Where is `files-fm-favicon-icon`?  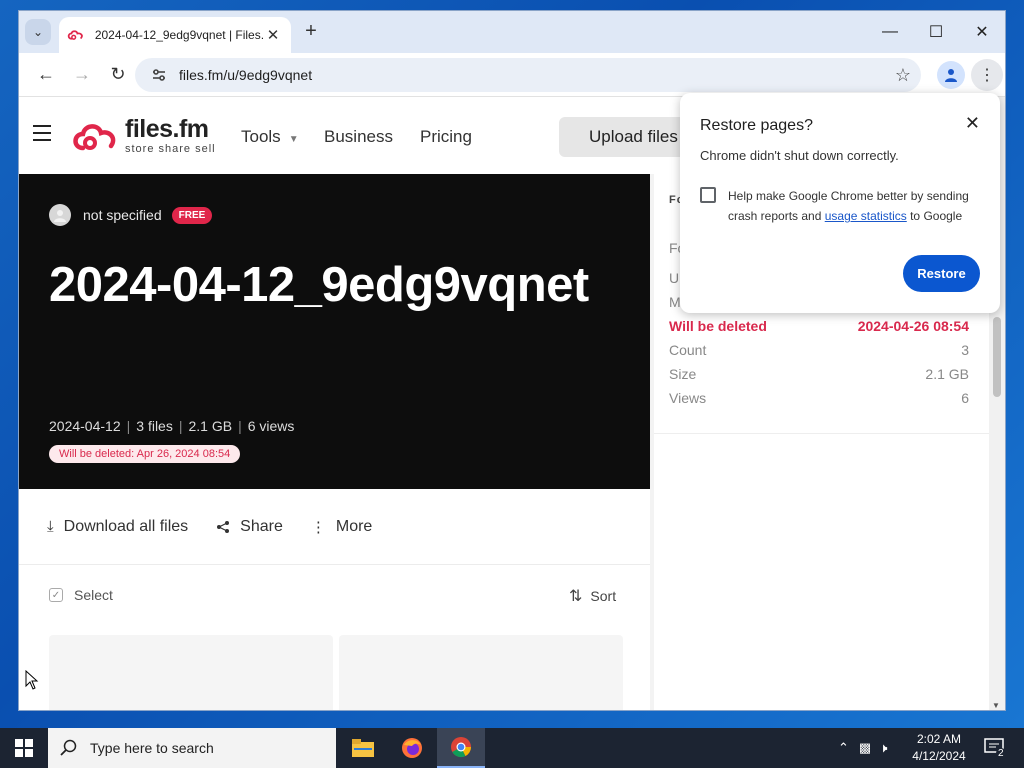 files-fm-favicon-icon is located at coordinates (75, 35).